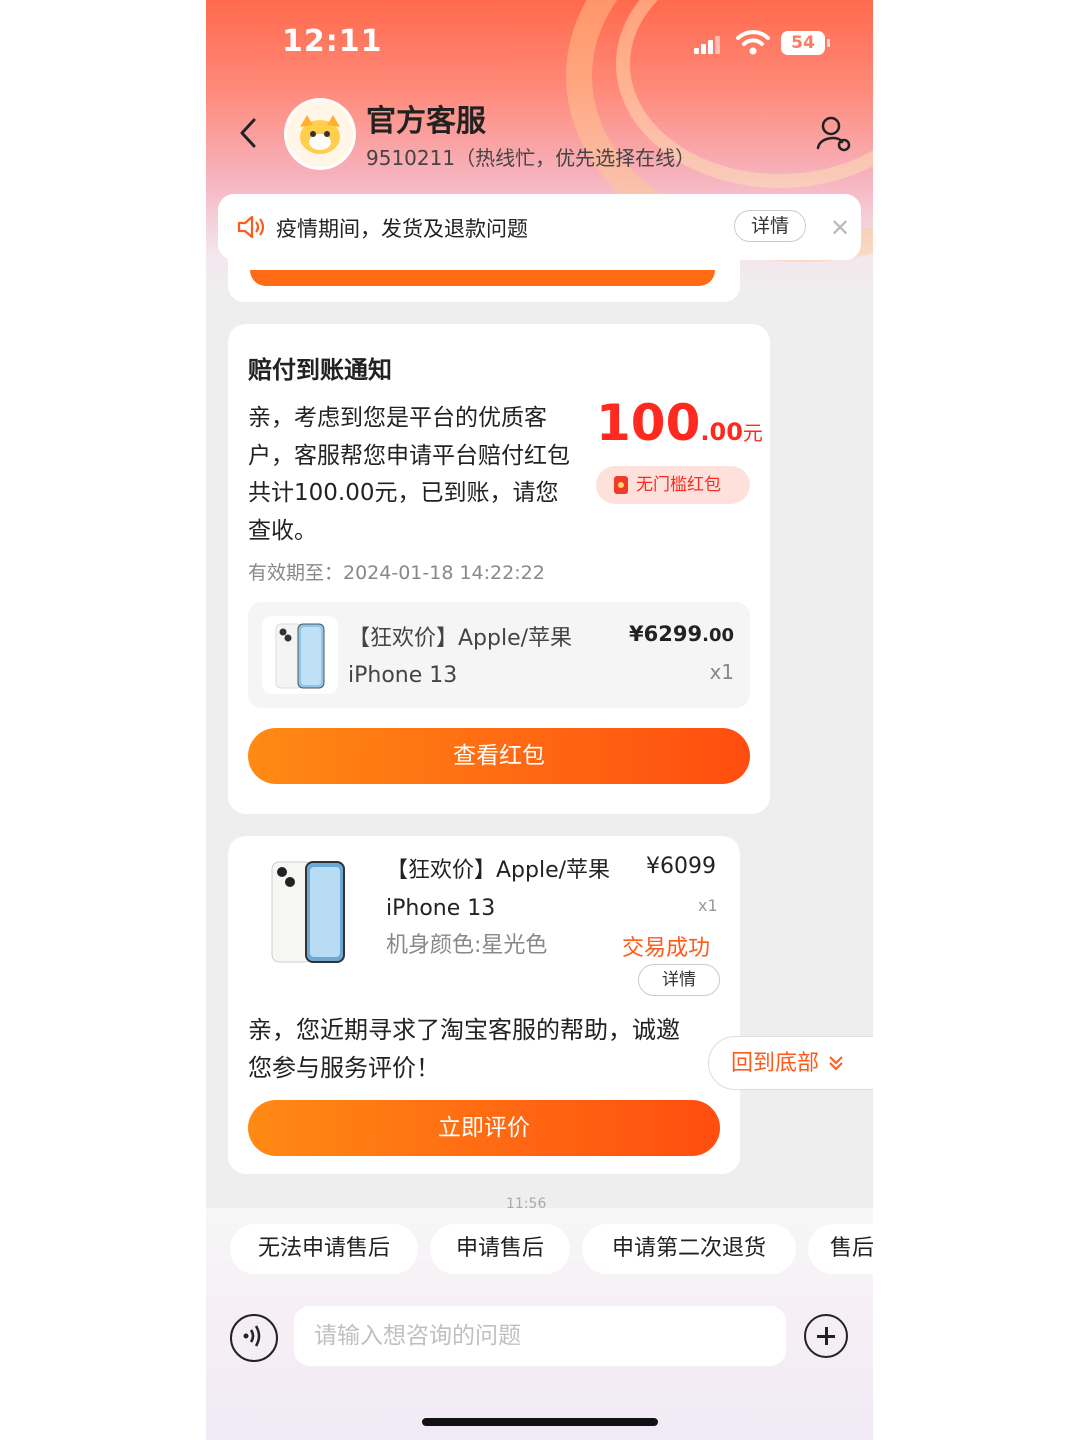 Image resolution: width=1080 pixels, height=1440 pixels. I want to click on price-integer: ¥6299, so click(666, 634).